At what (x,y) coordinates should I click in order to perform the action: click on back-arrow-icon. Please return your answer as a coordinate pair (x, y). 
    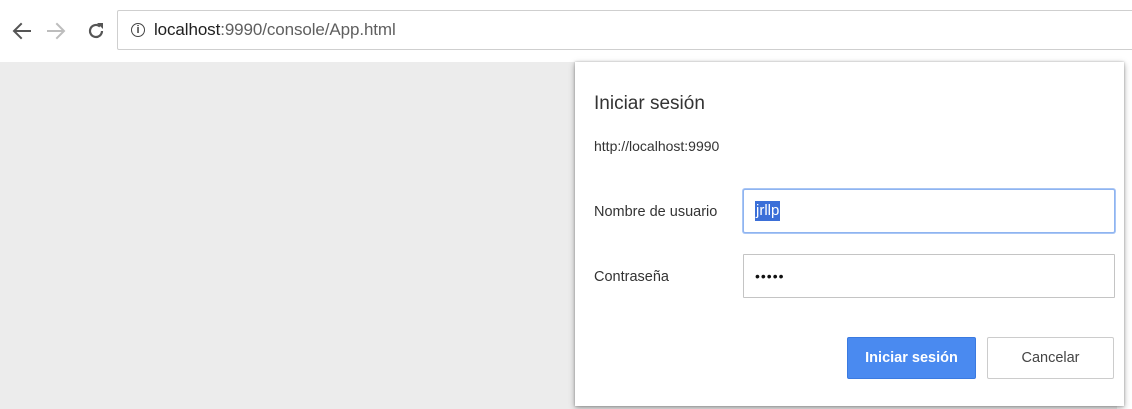
    Looking at the image, I should click on (21, 31).